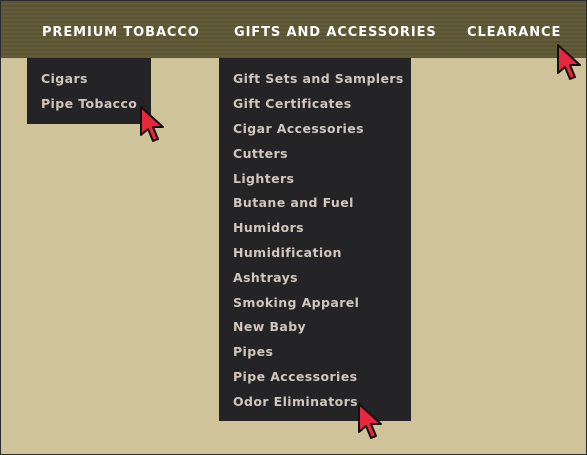  I want to click on menu-item-cigar-accessories: Cigar Accessories, so click(298, 128).